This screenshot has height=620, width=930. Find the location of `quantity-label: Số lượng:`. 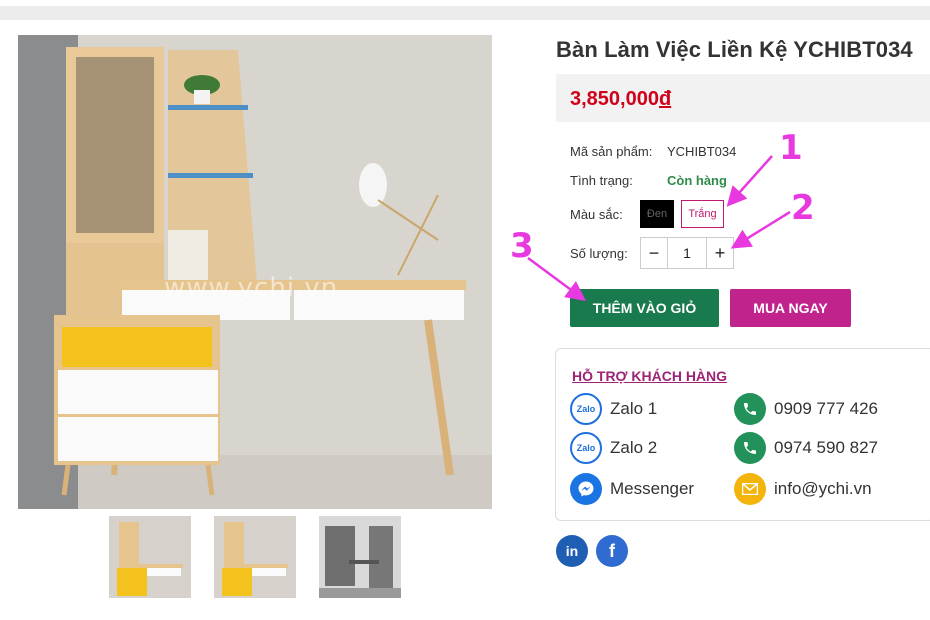

quantity-label: Số lượng: is located at coordinates (599, 253).